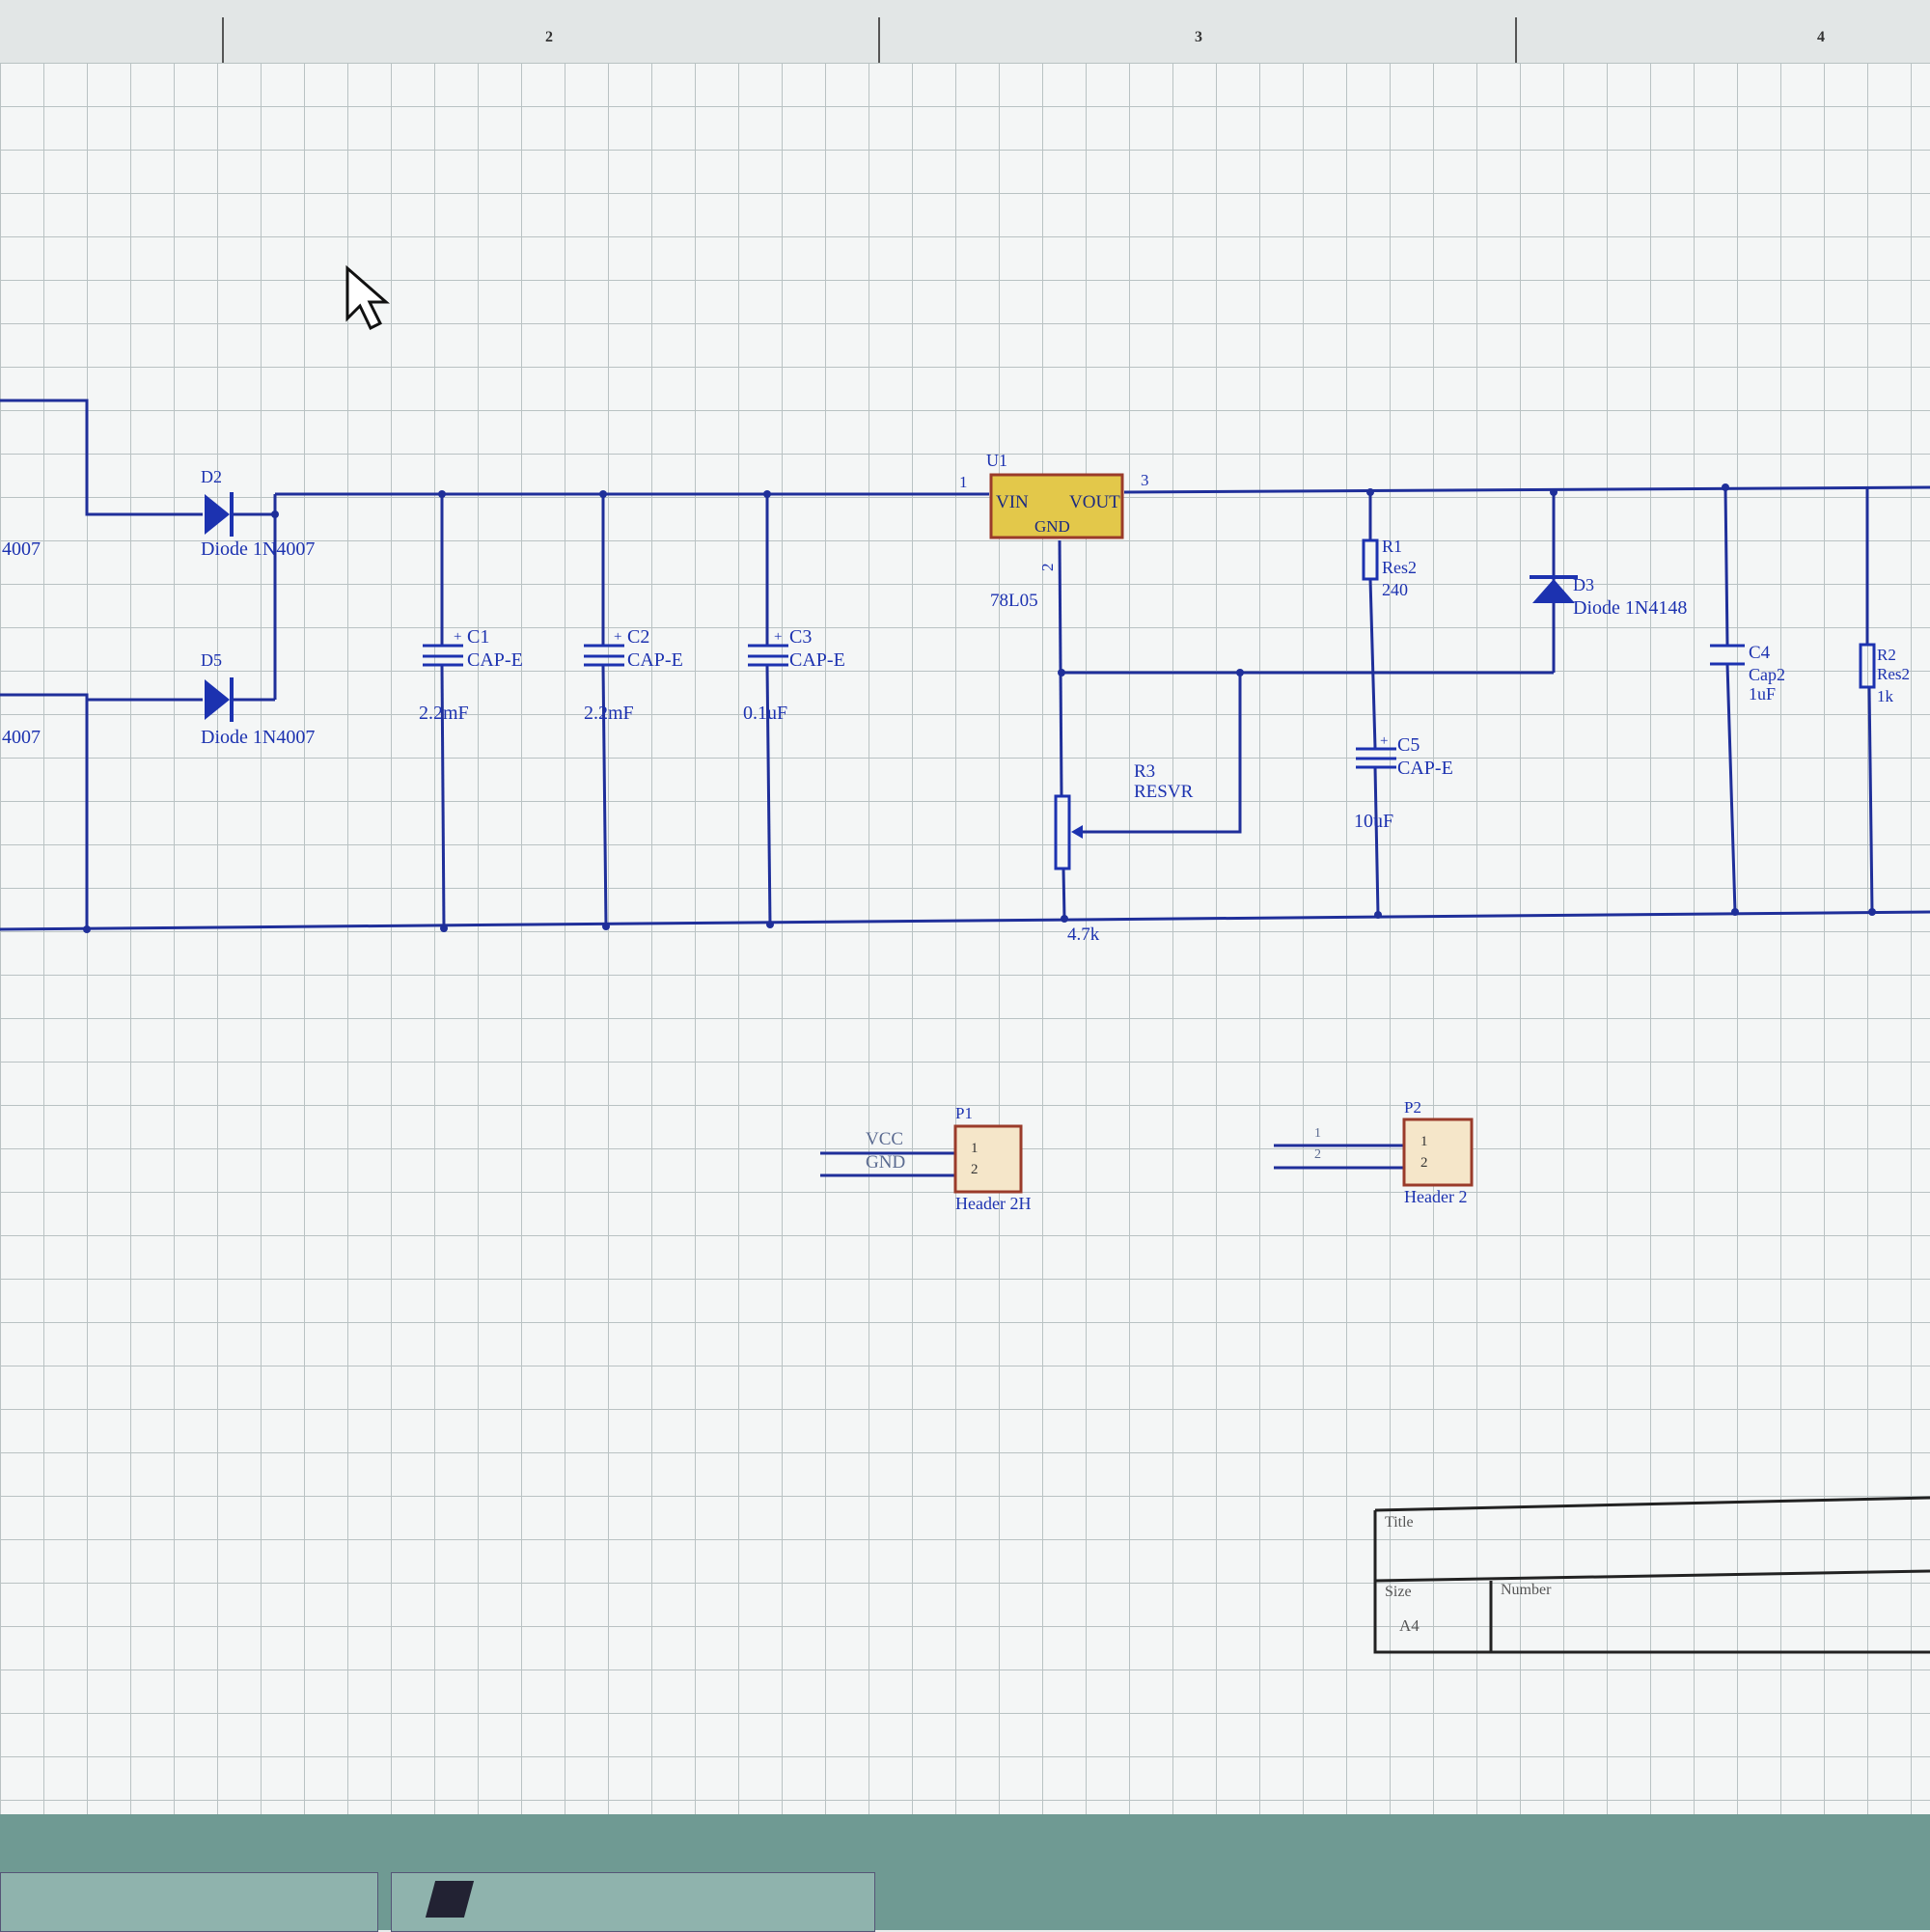  What do you see at coordinates (1373, 821) in the screenshot?
I see `c5-value: 10uF` at bounding box center [1373, 821].